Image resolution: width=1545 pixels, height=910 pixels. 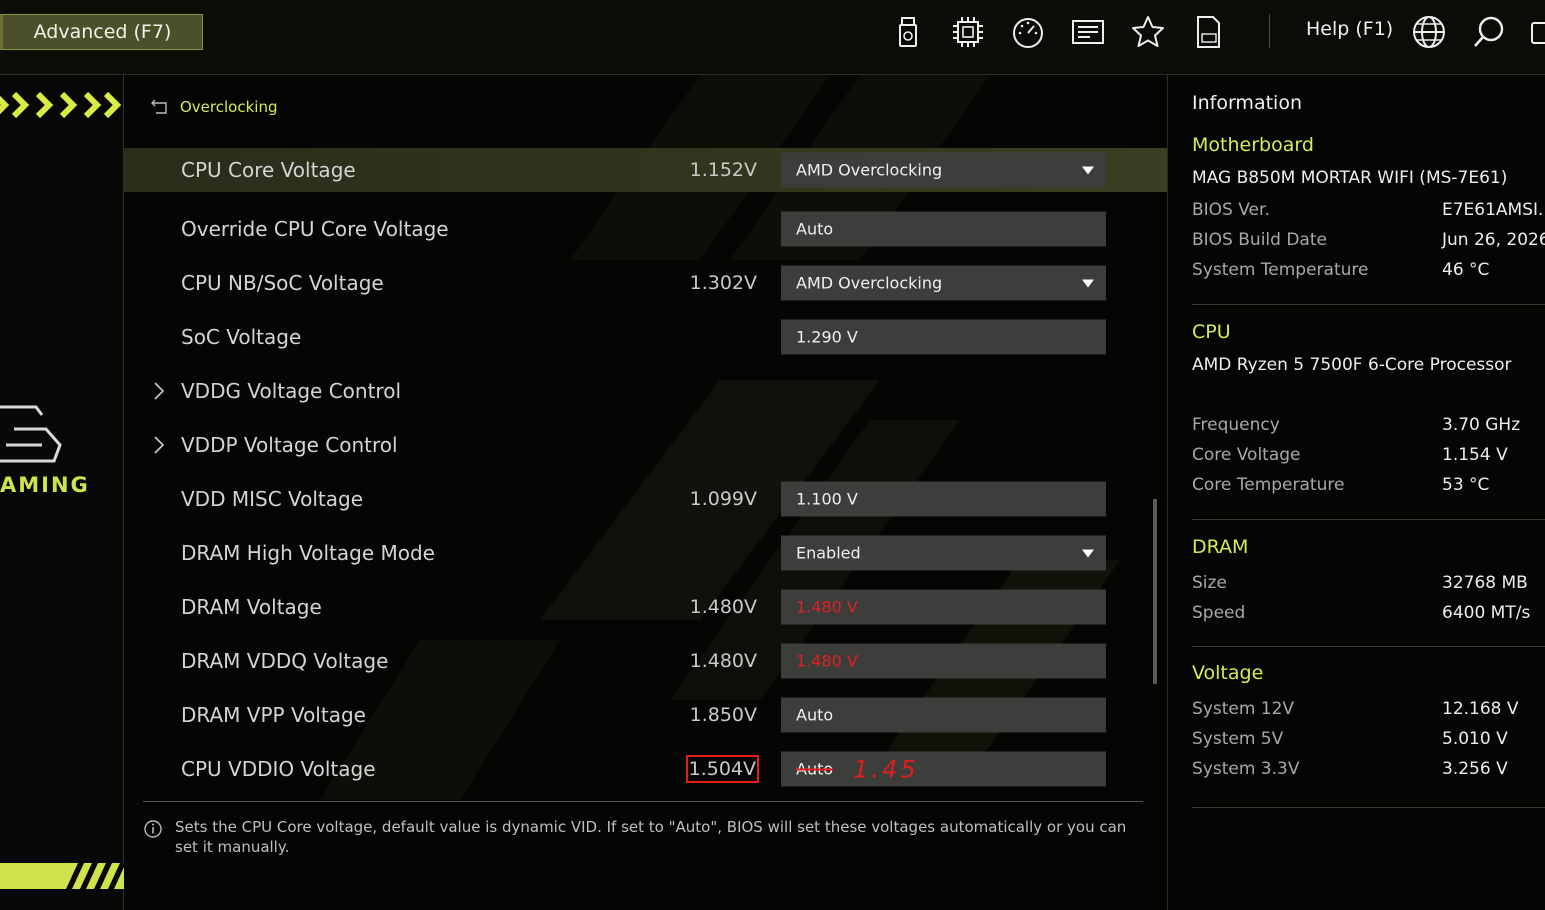 I want to click on breadcrumb: Overclocking, so click(x=212, y=107).